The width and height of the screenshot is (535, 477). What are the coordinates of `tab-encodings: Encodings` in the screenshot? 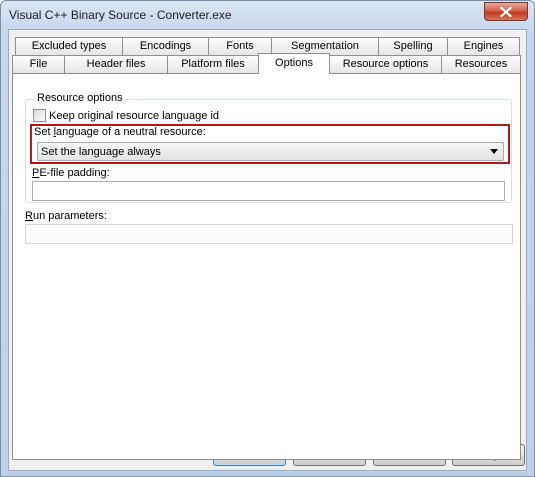 It's located at (165, 46).